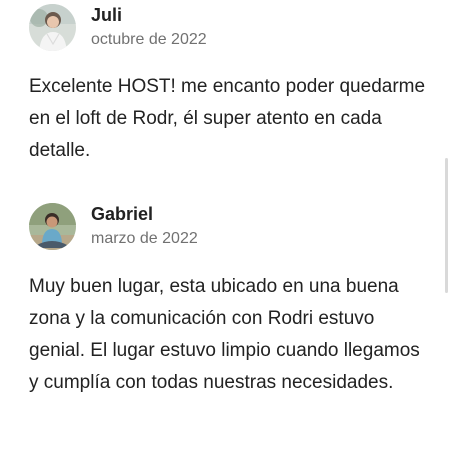 The image size is (450, 450). I want to click on review-date: marzo de 2022, so click(144, 238).